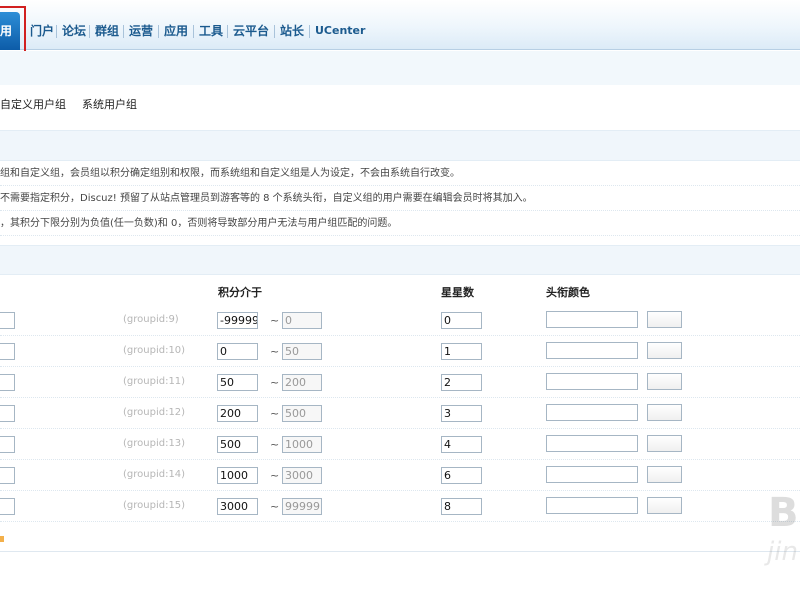  What do you see at coordinates (302, 382) in the screenshot?
I see `points-high-input: 200` at bounding box center [302, 382].